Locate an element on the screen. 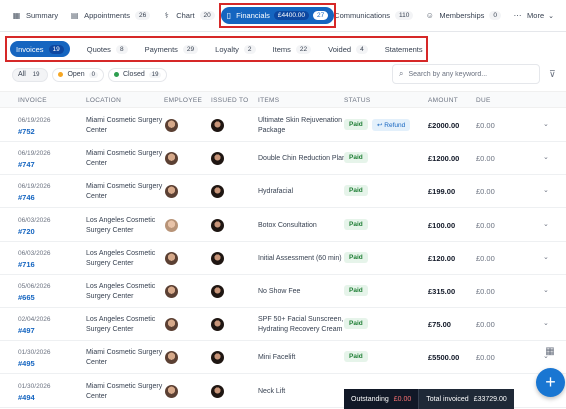  filter-count: 19 is located at coordinates (155, 74).